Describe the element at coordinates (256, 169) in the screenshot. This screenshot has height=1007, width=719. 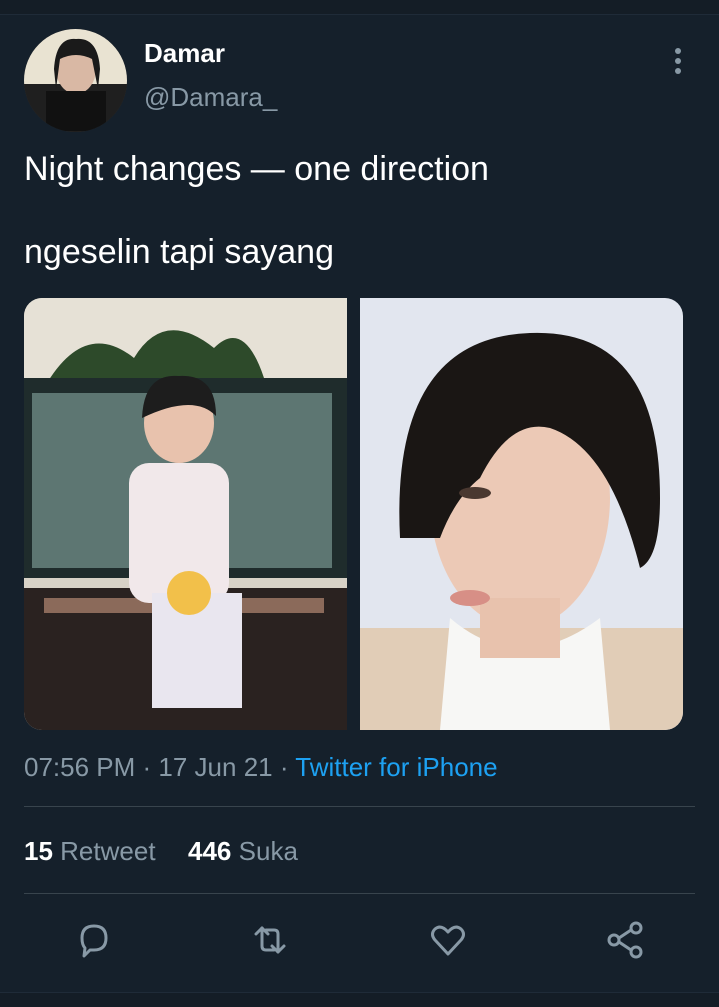
I see `tweet-text-line-1: Night changes — one direction` at that location.